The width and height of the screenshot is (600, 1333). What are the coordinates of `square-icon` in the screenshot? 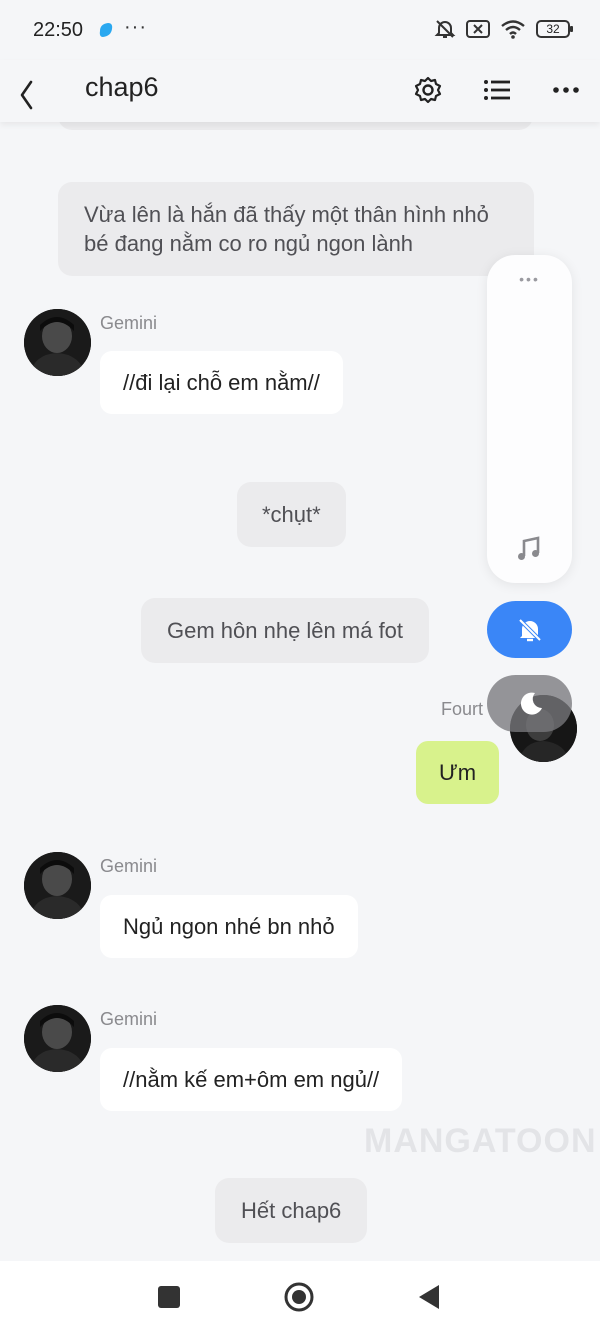 It's located at (169, 1297).